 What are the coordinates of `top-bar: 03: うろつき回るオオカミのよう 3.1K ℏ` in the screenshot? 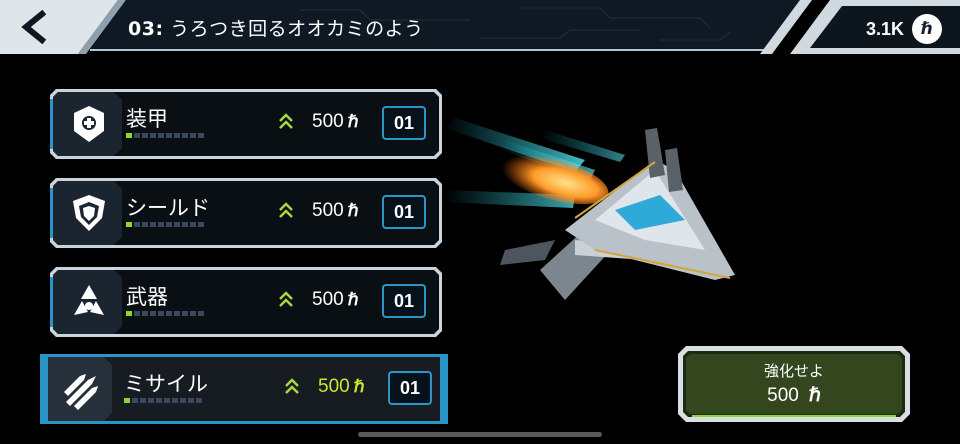 It's located at (480, 29).